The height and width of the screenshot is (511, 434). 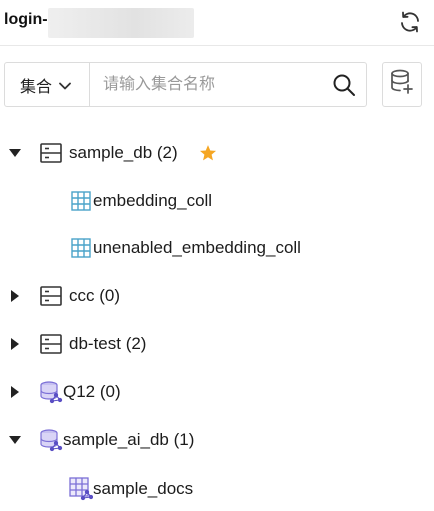 What do you see at coordinates (123, 152) in the screenshot?
I see `tree-item-label: sample_db (2)` at bounding box center [123, 152].